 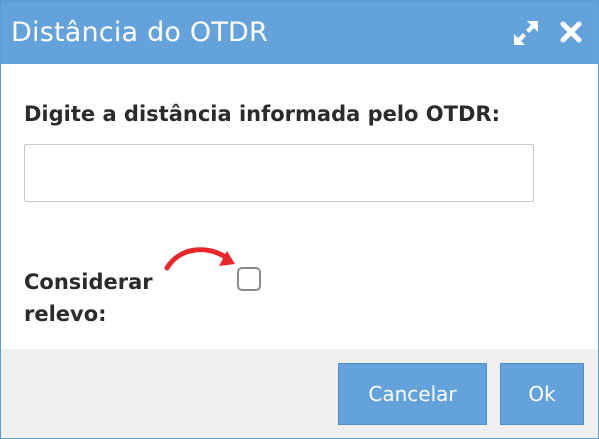 I want to click on relief-checkbox, so click(x=249, y=279).